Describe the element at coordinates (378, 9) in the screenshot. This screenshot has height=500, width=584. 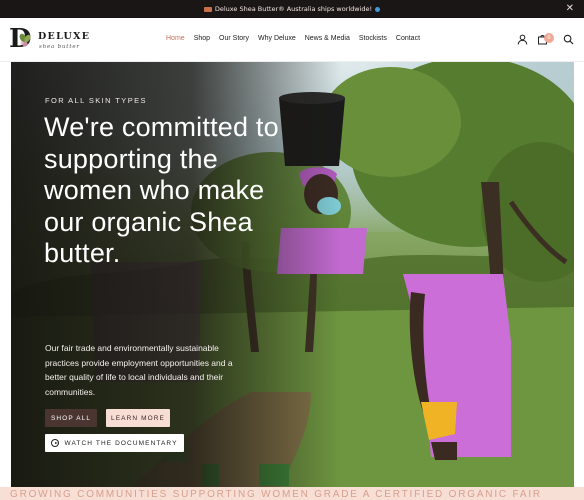
I see `globe-icon` at that location.